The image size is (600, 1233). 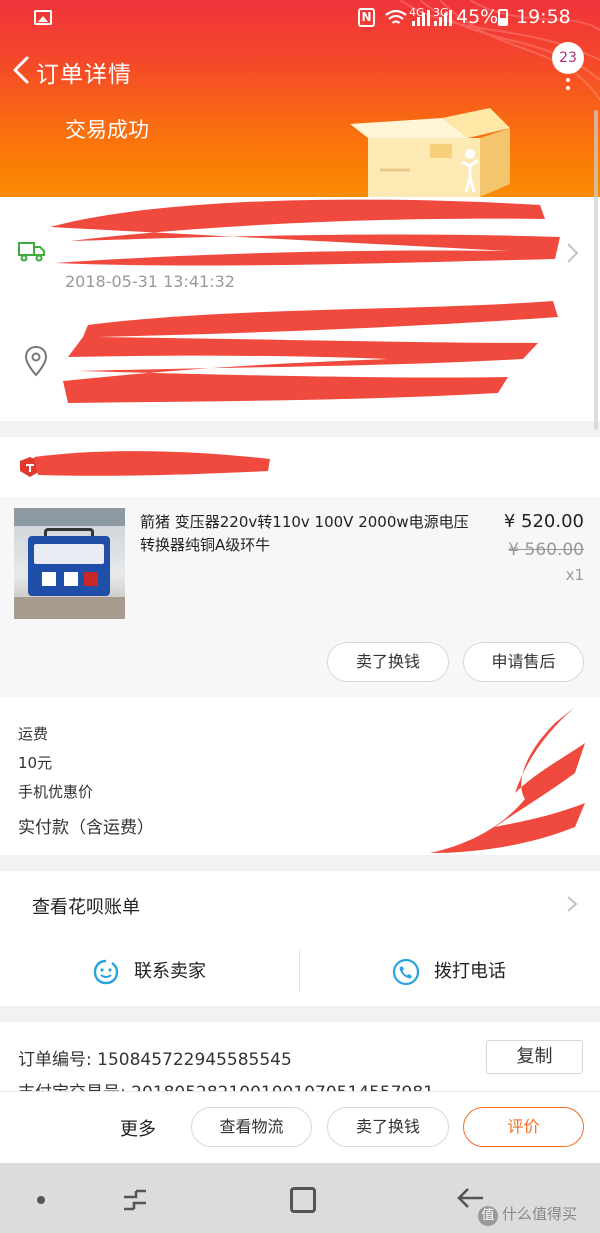 I want to click on contact-seller-button: 联系卖家, so click(x=149, y=972).